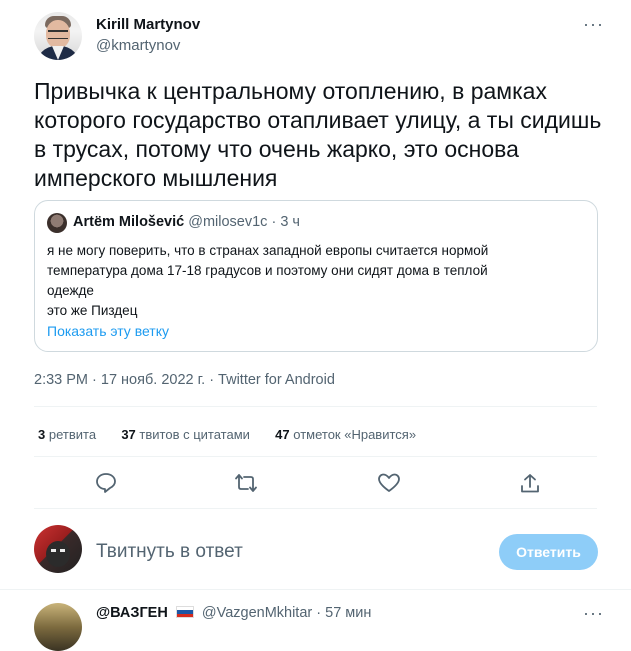  I want to click on retweet-icon, so click(246, 483).